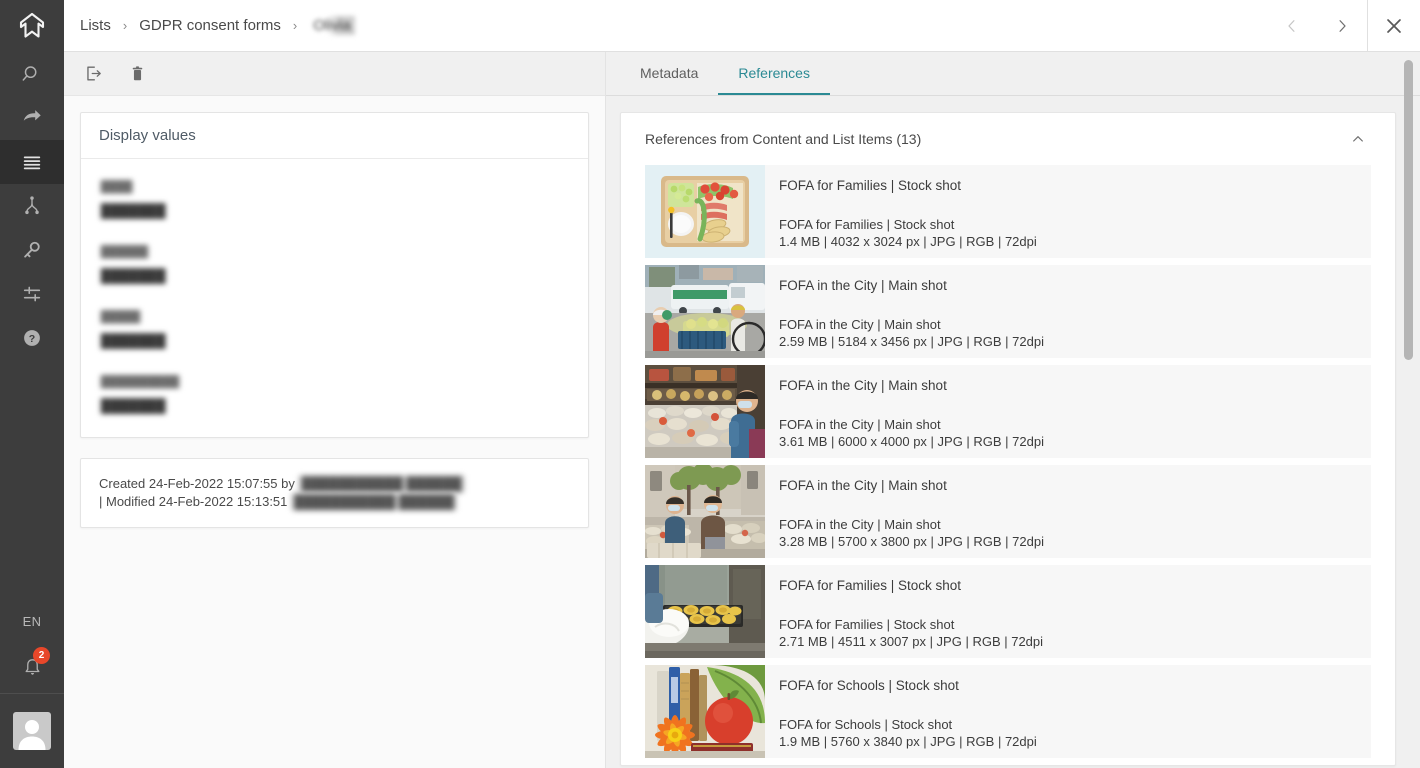 This screenshot has width=1420, height=768. I want to click on reference-subtitle: FOFA for Families | Stock shot, so click(867, 224).